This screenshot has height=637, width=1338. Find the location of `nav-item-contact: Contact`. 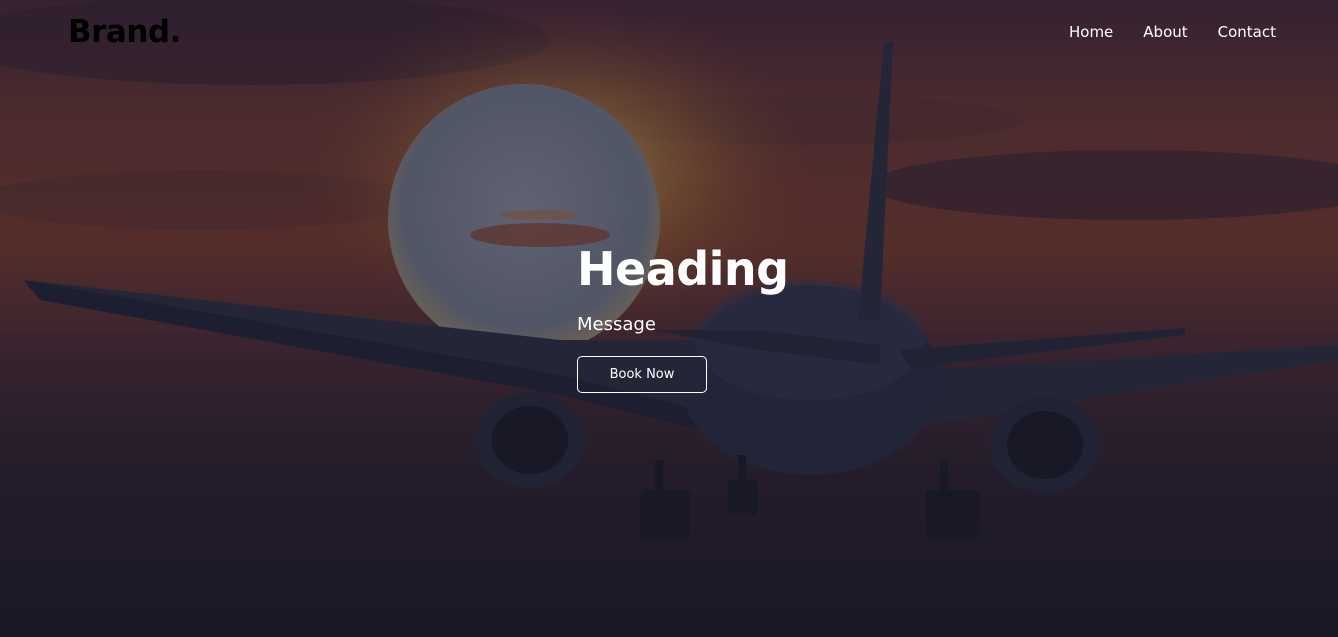

nav-item-contact: Contact is located at coordinates (1247, 31).